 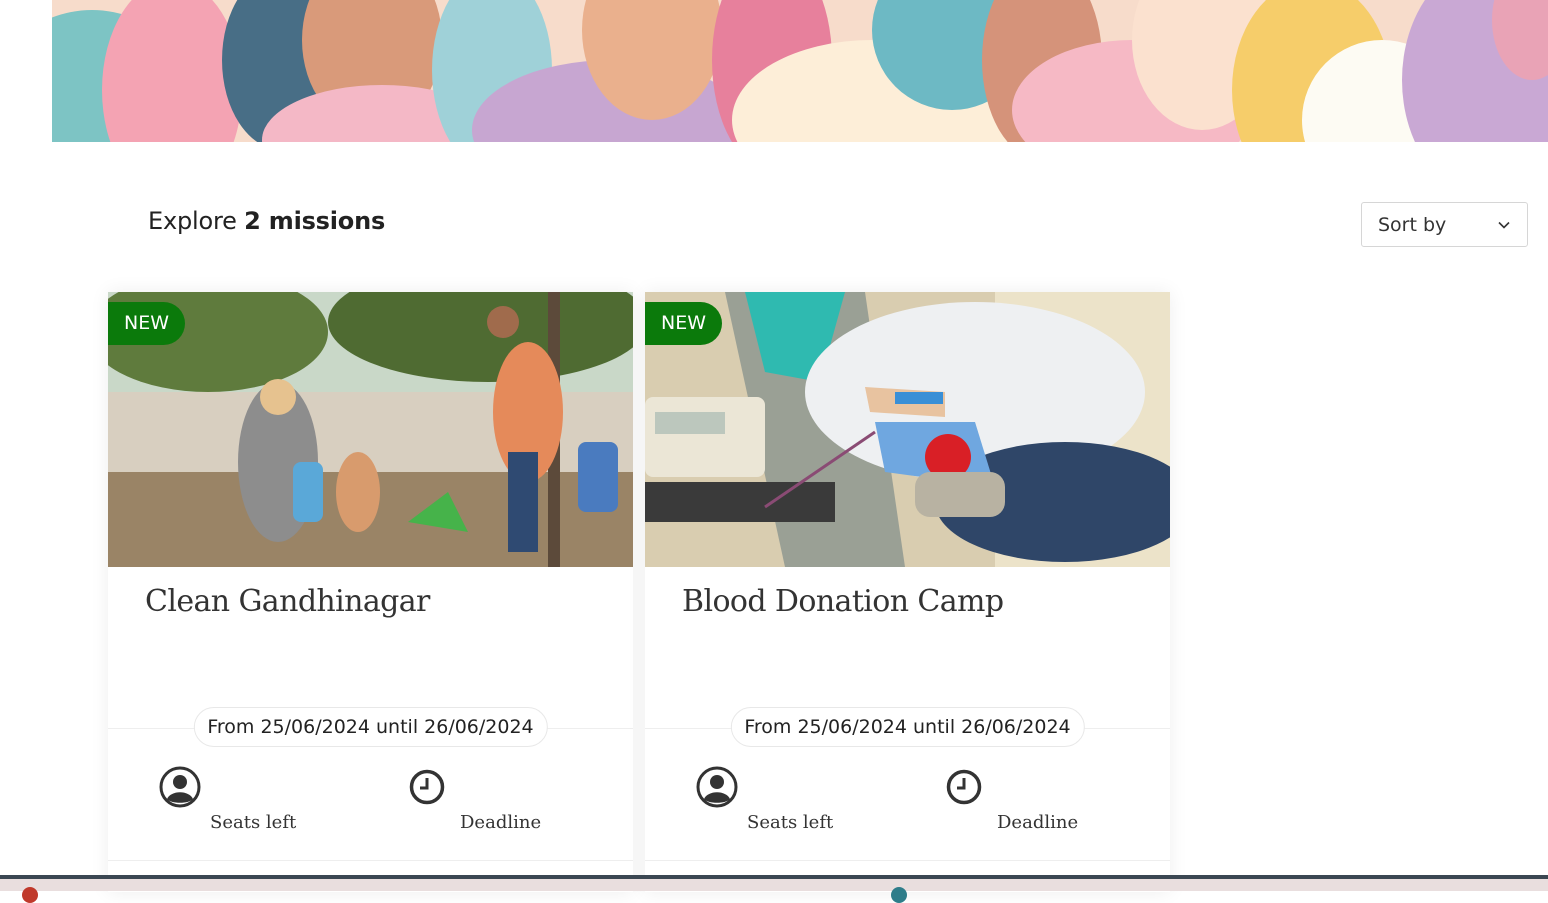 I want to click on explore-prefix: Explore, so click(x=192, y=221).